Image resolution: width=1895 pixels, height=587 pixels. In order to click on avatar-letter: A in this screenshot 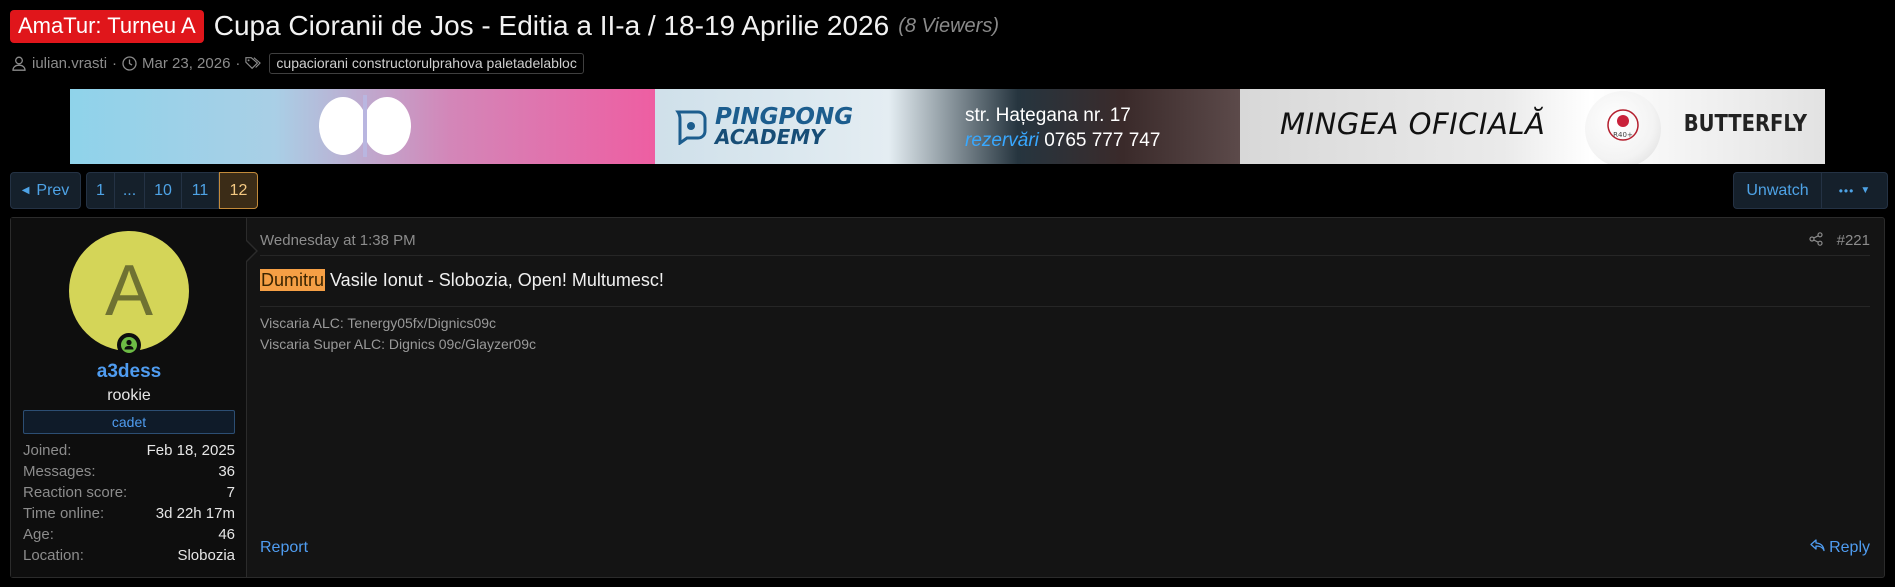, I will do `click(129, 291)`.